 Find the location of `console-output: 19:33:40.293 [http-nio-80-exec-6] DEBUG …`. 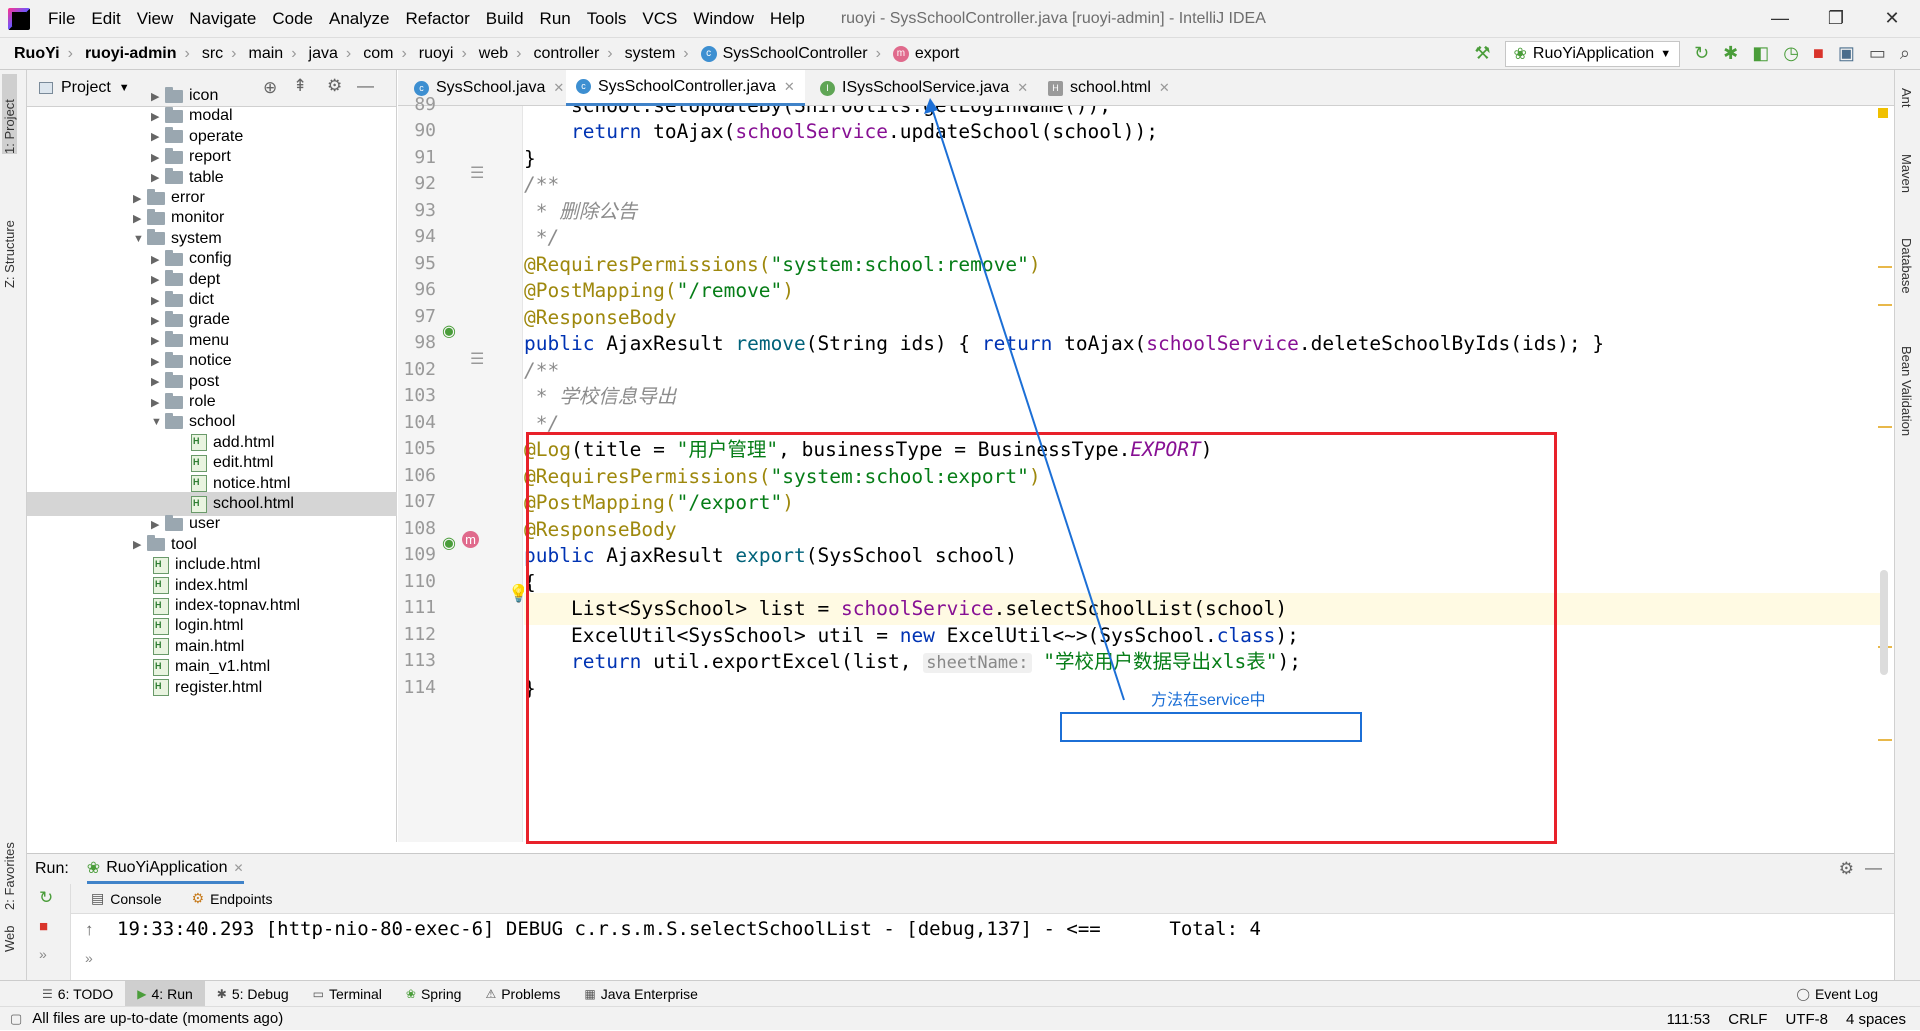

console-output: 19:33:40.293 [http-nio-80-exec-6] DEBUG … is located at coordinates (987, 931).